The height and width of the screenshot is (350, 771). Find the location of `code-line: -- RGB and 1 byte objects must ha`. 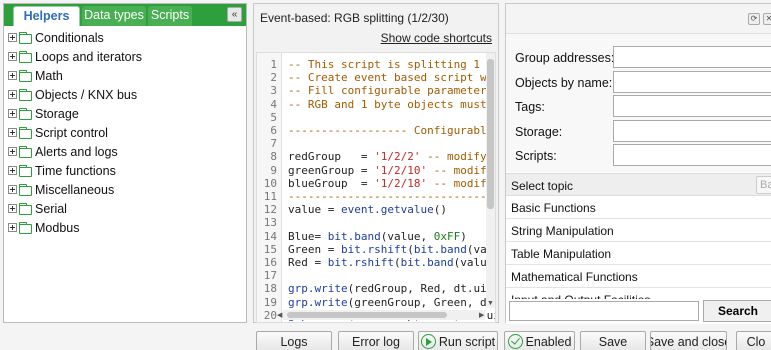

code-line: -- RGB and 1 byte objects must ha is located at coordinates (392, 104).